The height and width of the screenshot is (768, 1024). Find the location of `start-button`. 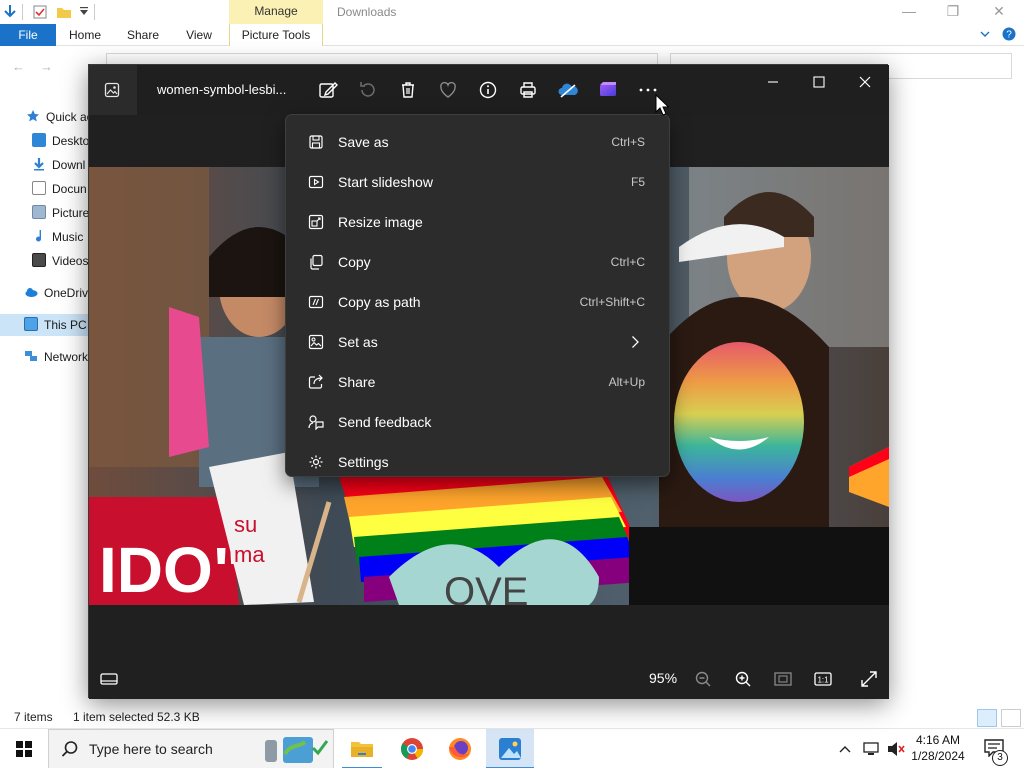

start-button is located at coordinates (24, 748).